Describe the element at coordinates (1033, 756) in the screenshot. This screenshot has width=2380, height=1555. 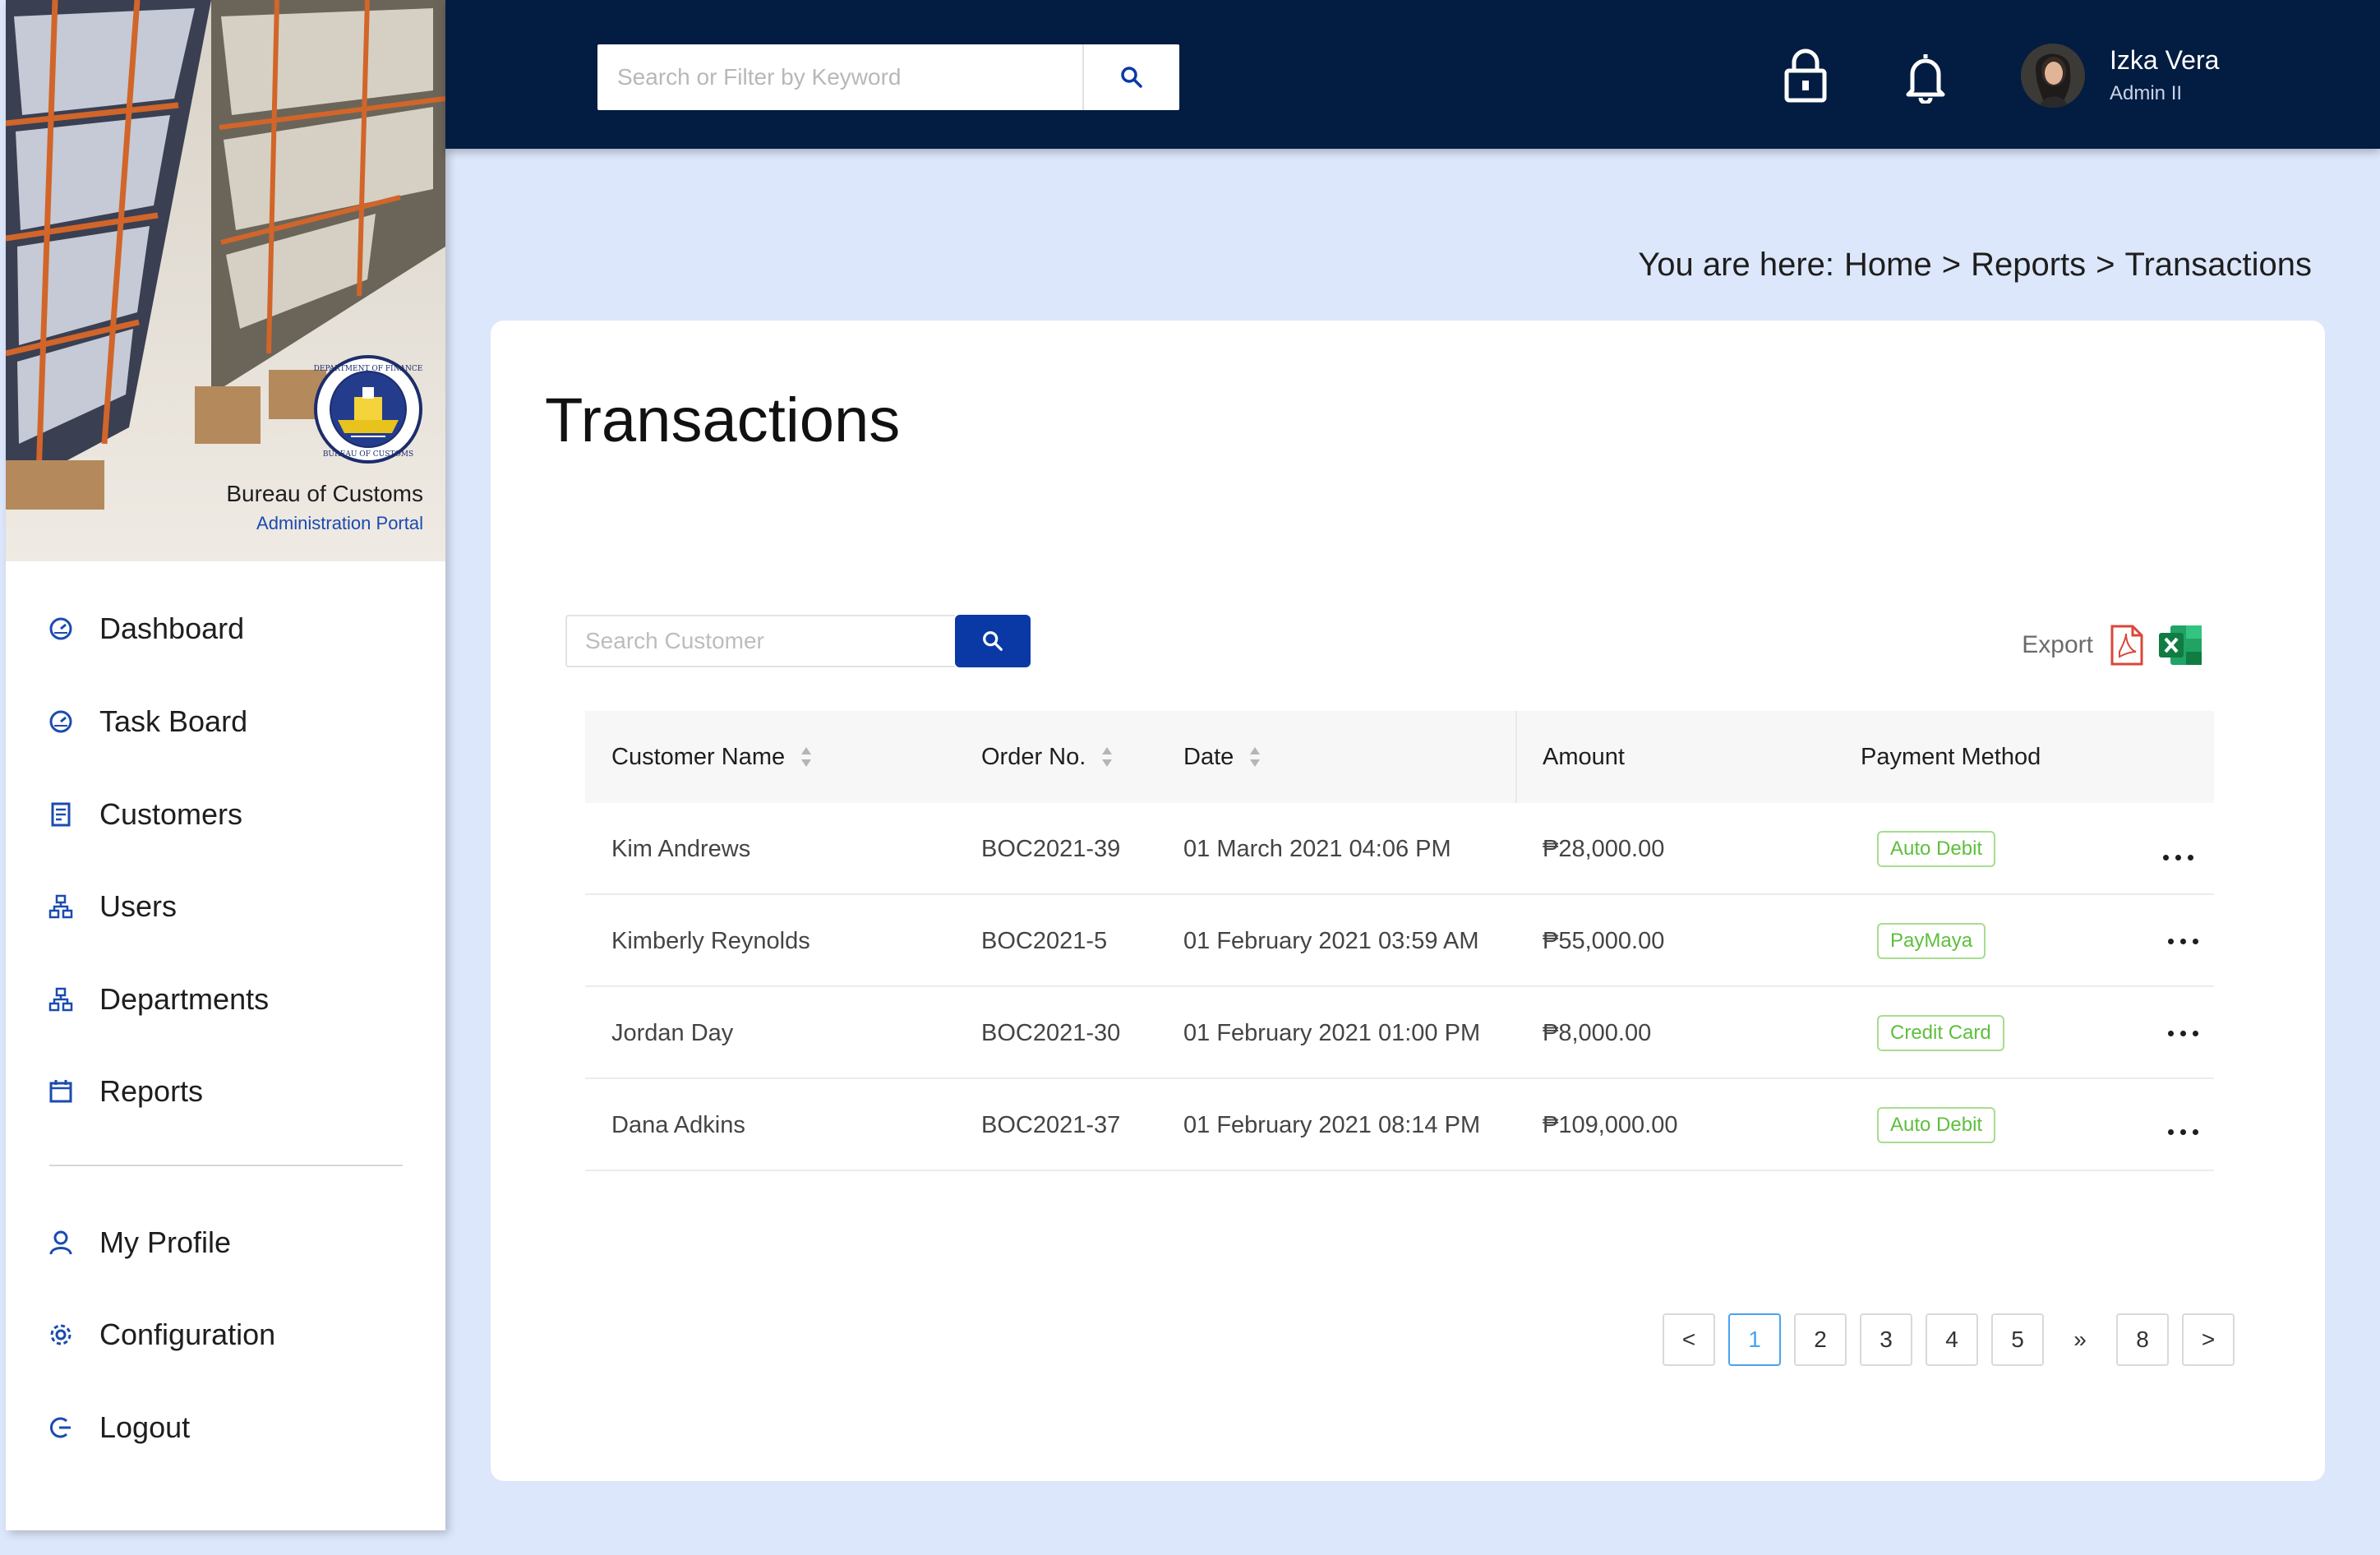
I see `column-header-label: Order No.` at that location.